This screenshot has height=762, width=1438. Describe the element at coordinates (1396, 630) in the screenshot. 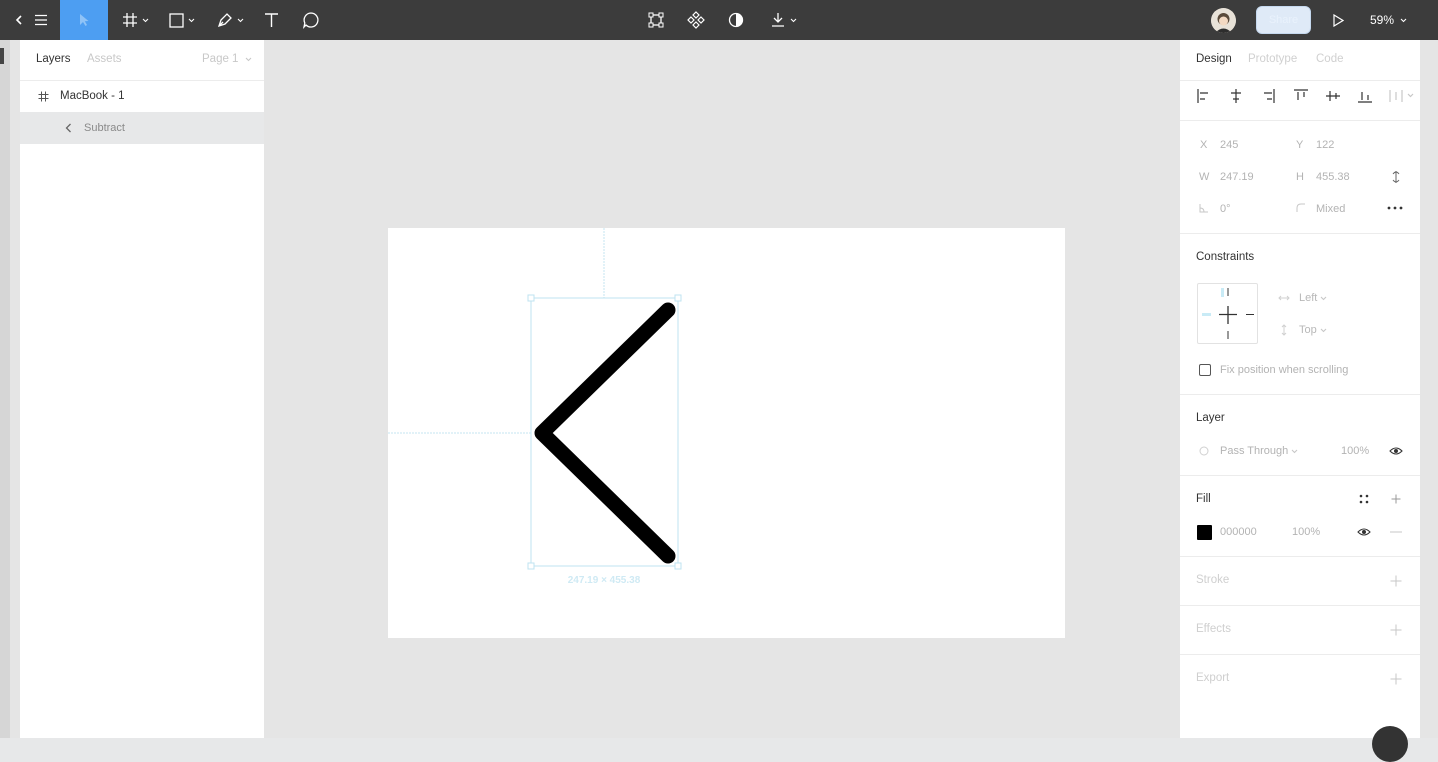

I see `add-effect-icon` at that location.